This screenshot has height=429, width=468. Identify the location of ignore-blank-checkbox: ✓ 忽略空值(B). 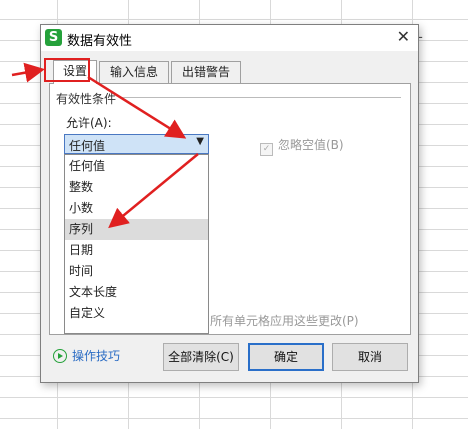
(302, 146).